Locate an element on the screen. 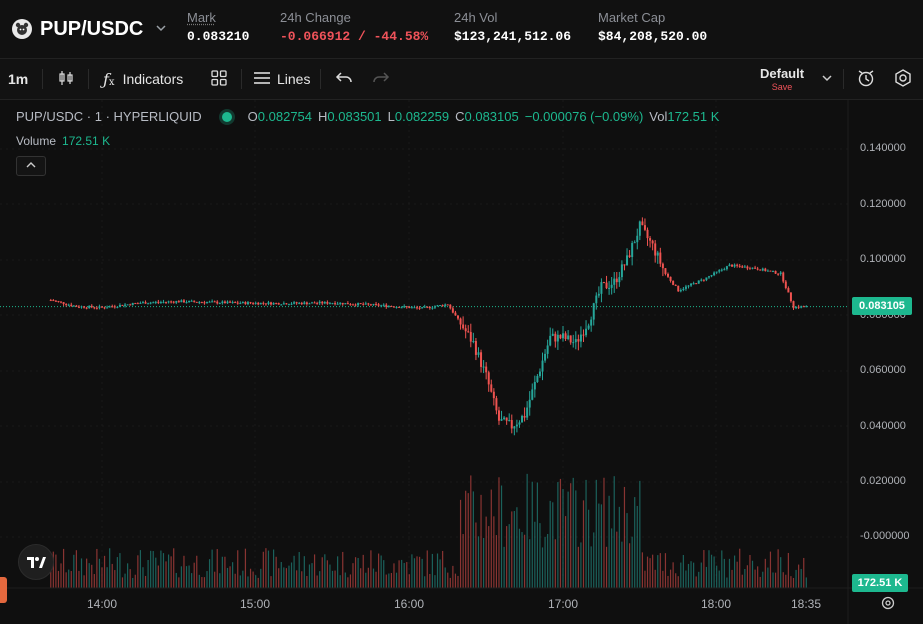  y-tick: 0.060000 is located at coordinates (883, 370).